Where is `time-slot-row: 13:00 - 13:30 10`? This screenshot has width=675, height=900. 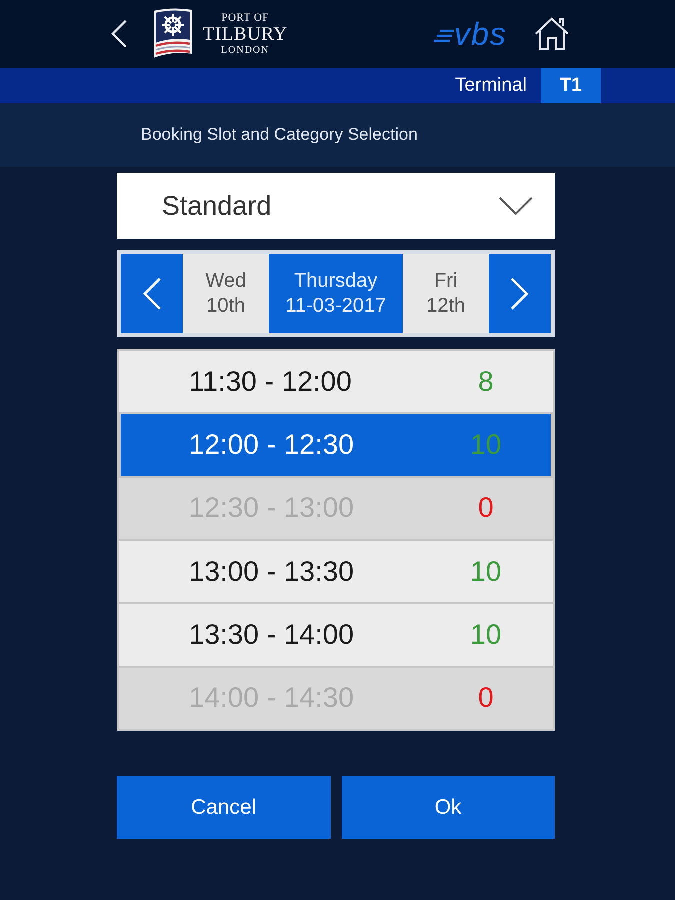
time-slot-row: 13:00 - 13:30 10 is located at coordinates (336, 571).